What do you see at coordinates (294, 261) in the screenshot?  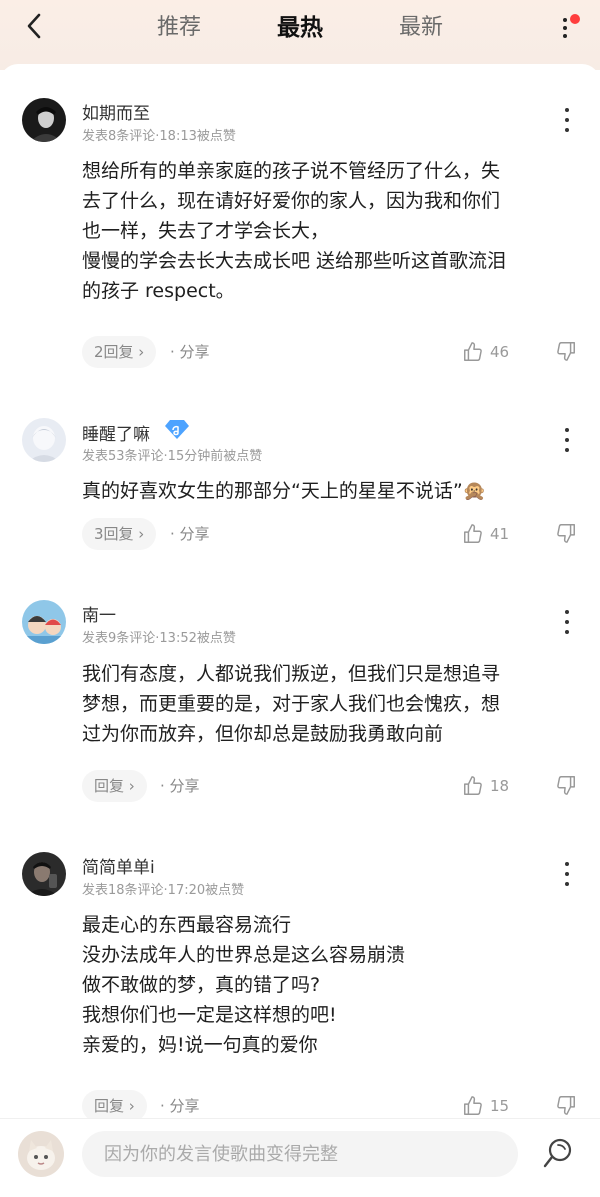 I see `comment-line: 慢慢的学会去长大去成长吧 送给那些听这首歌流泪` at bounding box center [294, 261].